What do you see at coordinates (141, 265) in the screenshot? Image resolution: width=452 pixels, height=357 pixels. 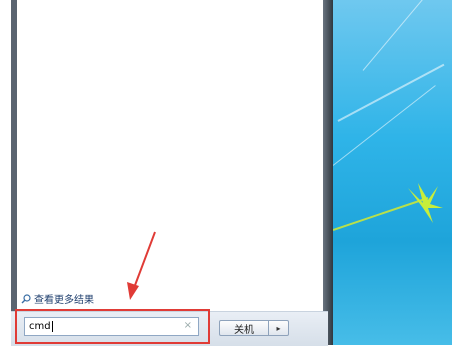 I see `red-arrow-icon` at bounding box center [141, 265].